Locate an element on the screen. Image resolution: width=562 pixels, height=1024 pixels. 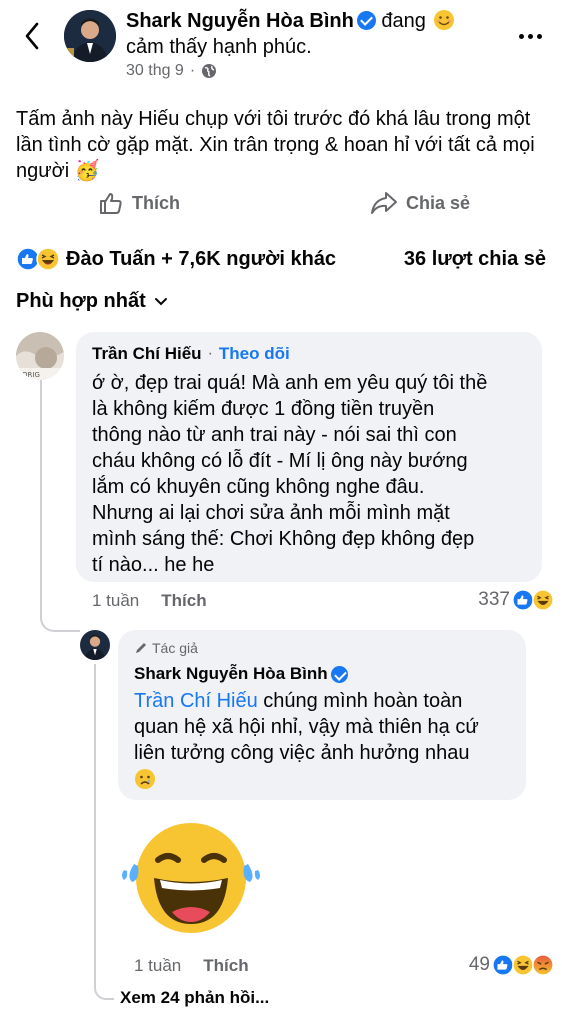
reactions-text: Đào Tuấn + 7,6K người khác is located at coordinates (201, 258).